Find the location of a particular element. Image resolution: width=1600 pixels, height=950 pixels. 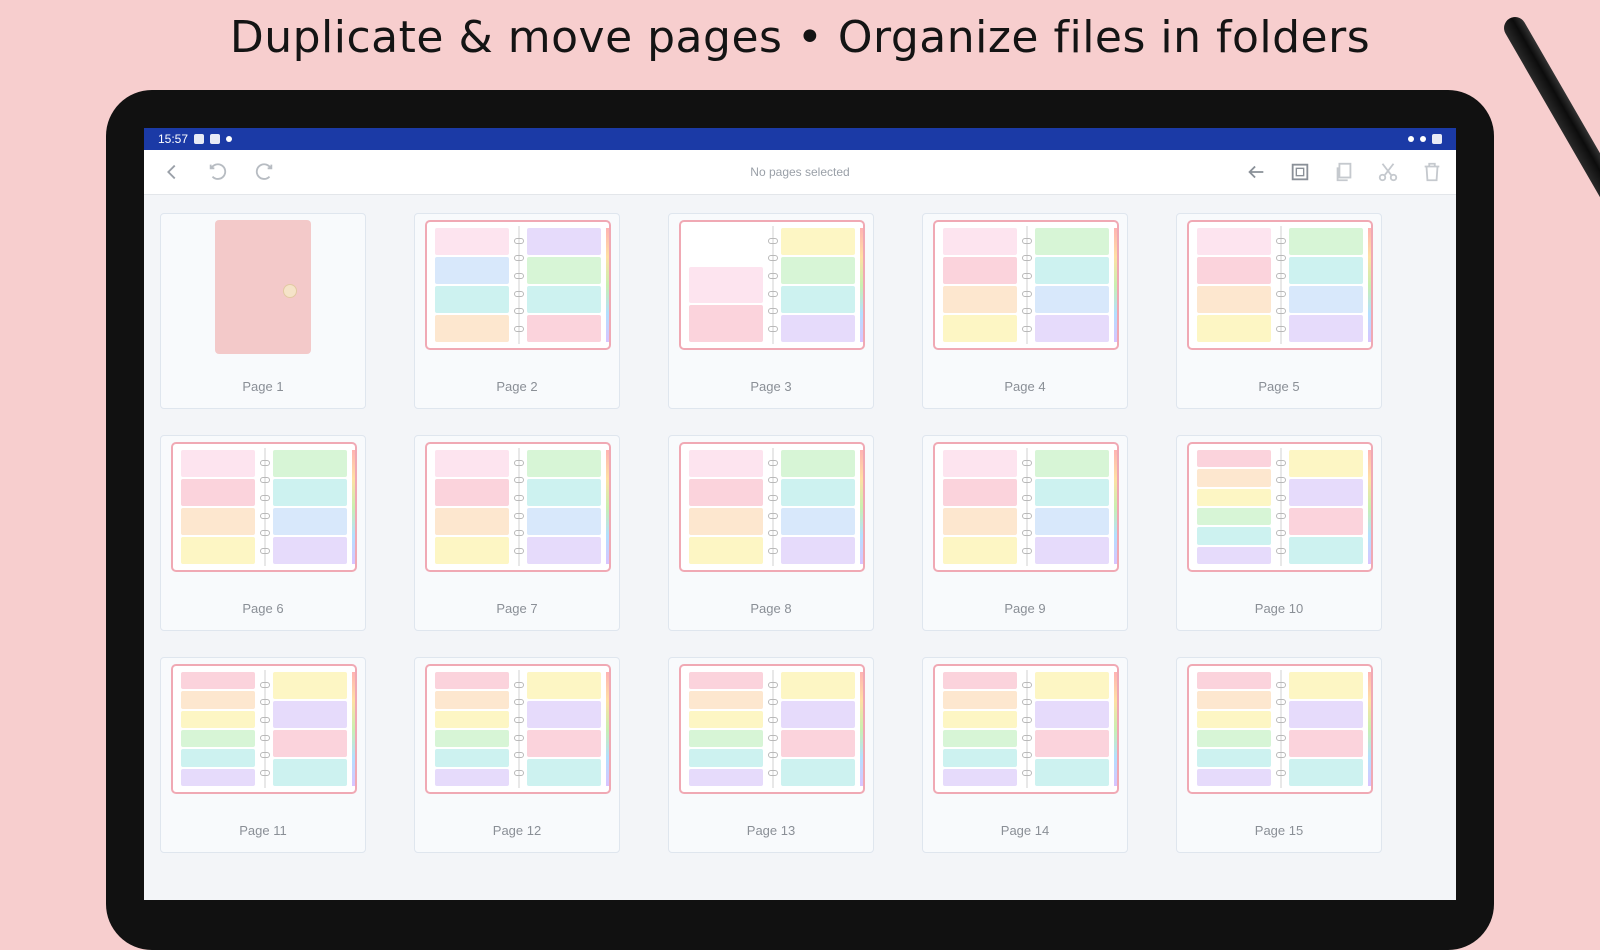

page-card: Page 6 is located at coordinates (263, 533).